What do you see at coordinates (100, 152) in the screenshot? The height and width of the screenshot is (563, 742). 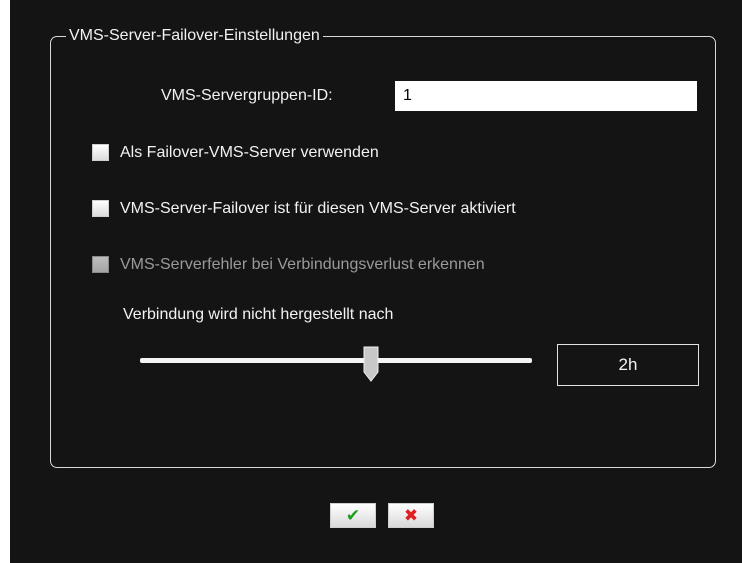 I see `use-as-failover-checkbox` at bounding box center [100, 152].